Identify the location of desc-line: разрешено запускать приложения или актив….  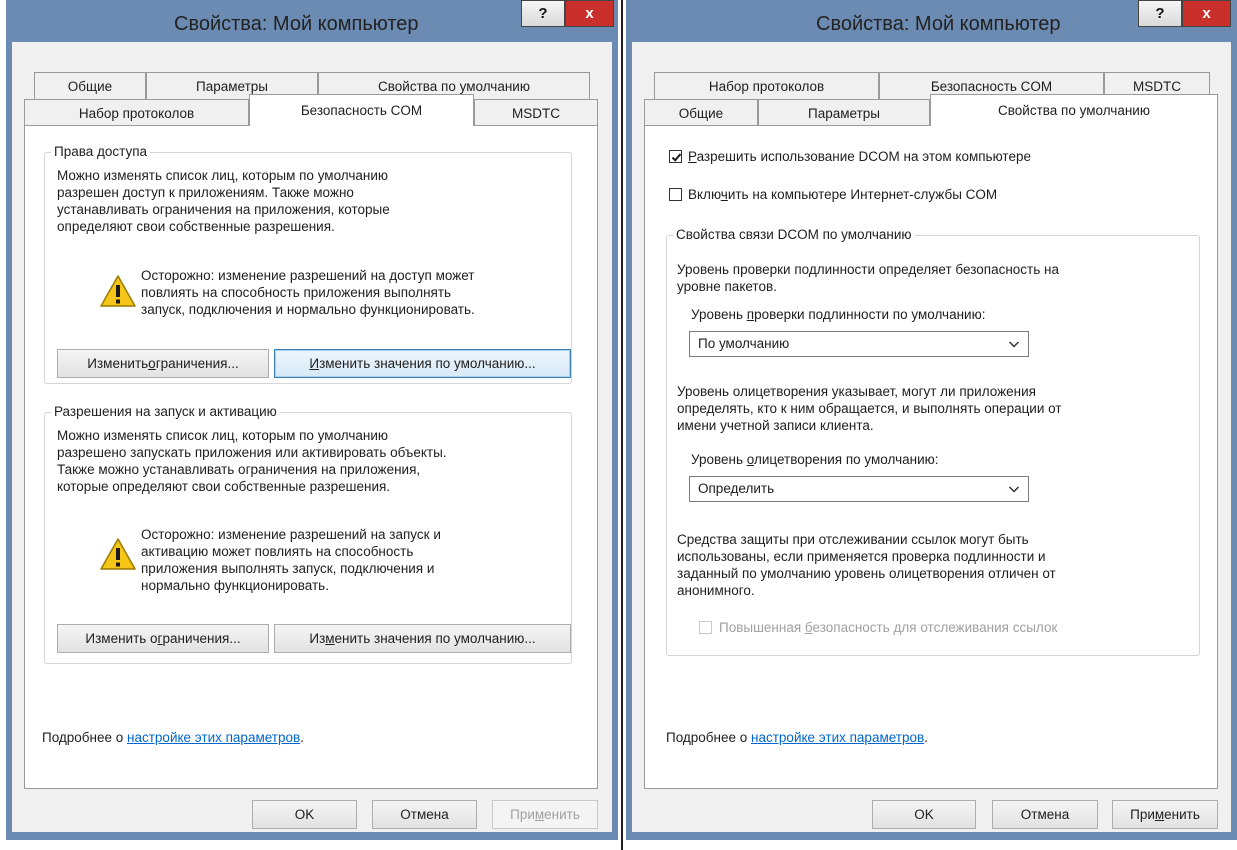
(252, 452).